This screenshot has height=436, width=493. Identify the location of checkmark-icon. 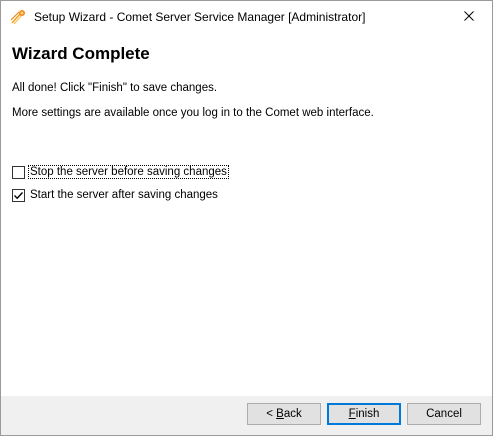
(19, 195).